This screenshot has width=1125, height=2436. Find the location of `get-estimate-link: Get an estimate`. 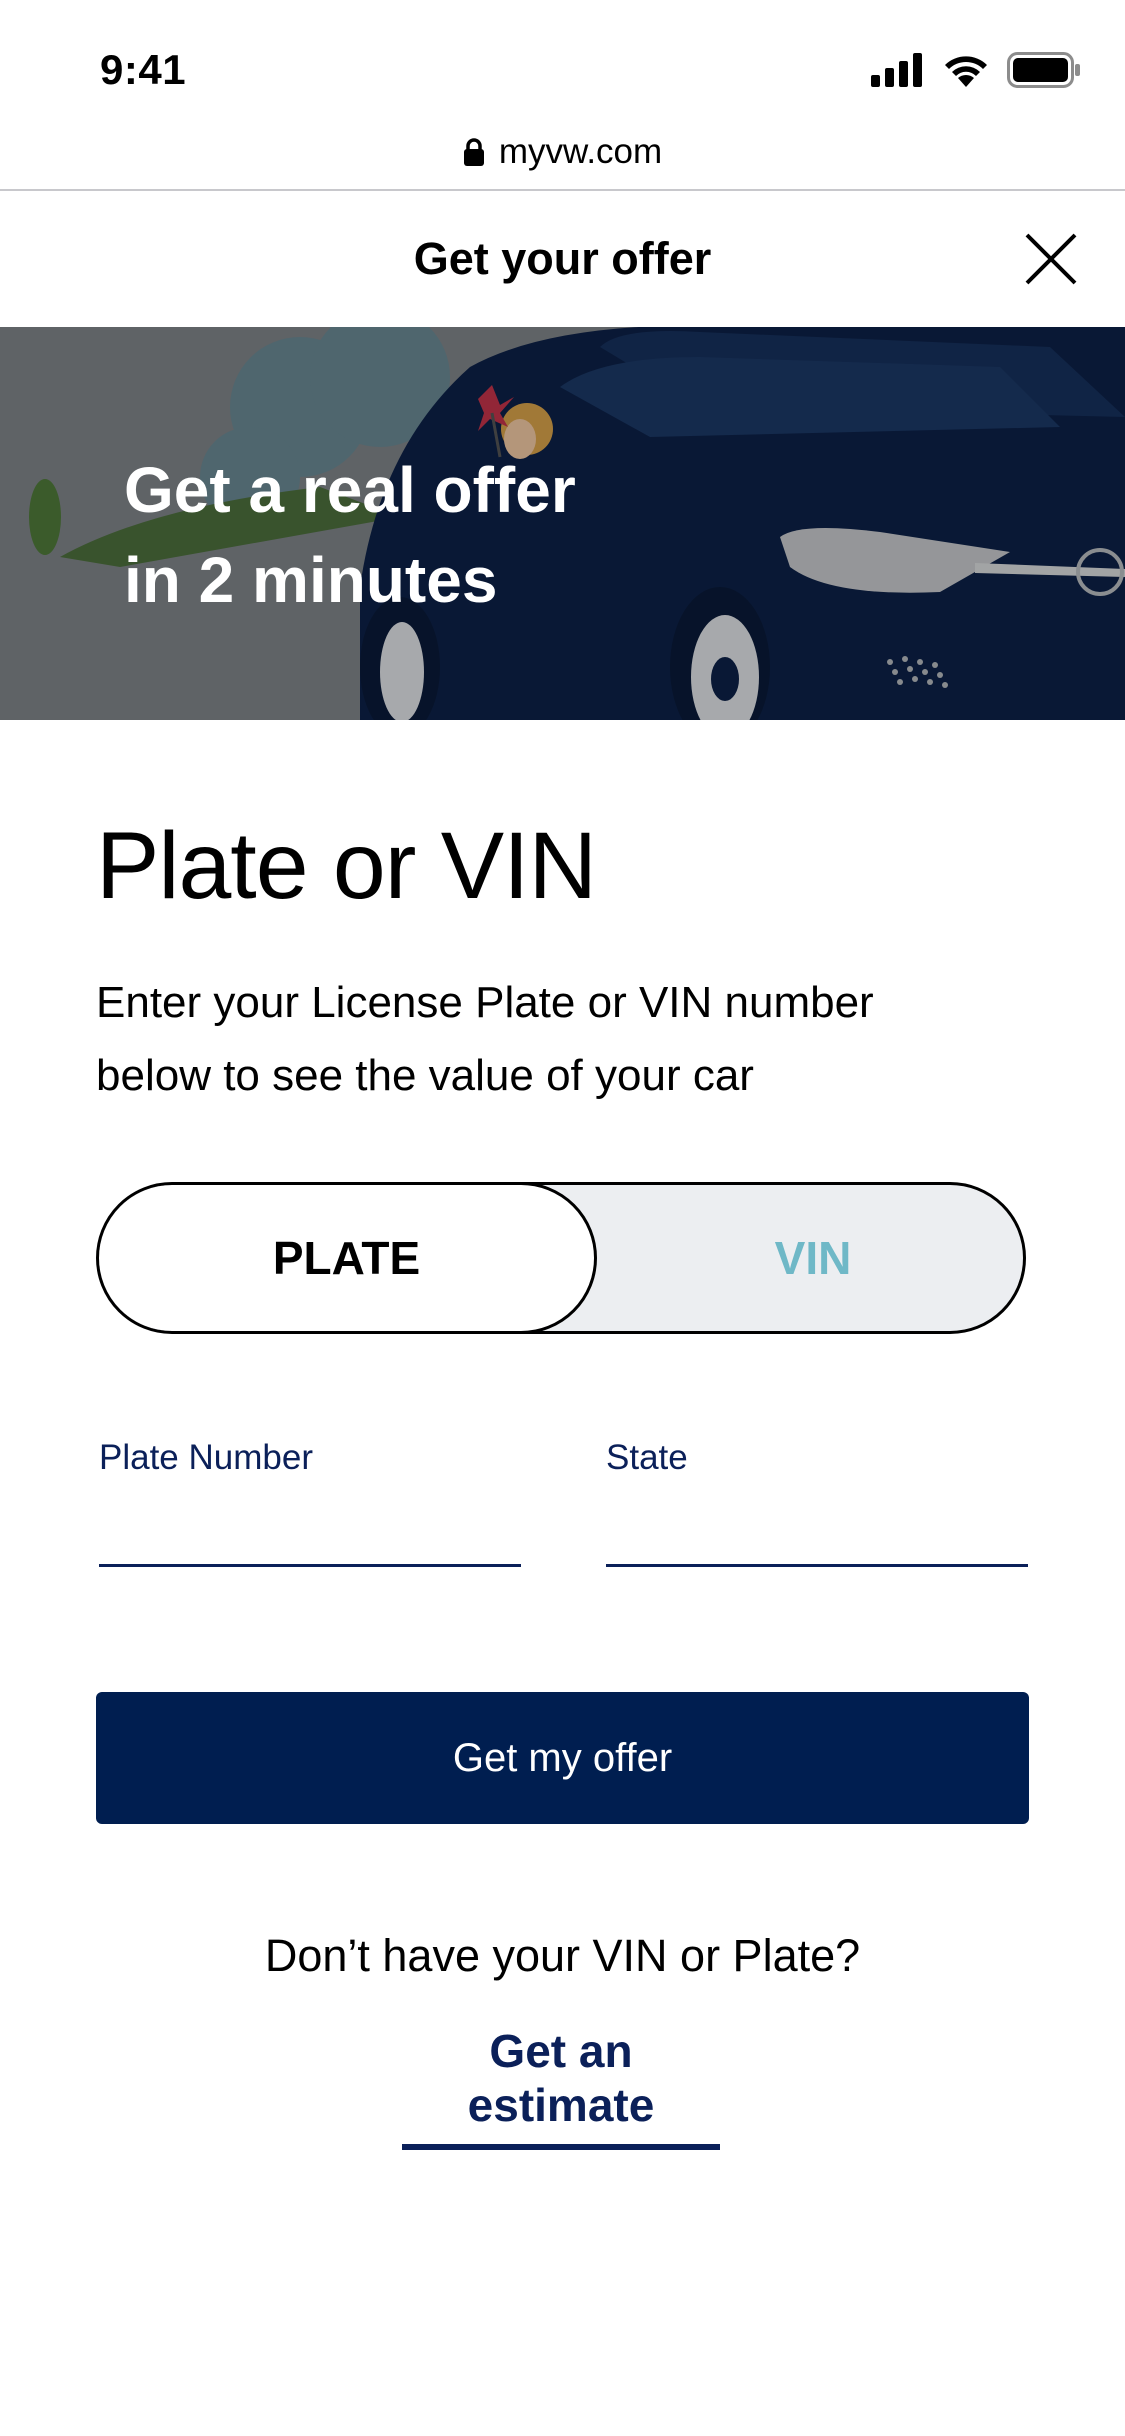

get-estimate-link: Get an estimate is located at coordinates (561, 2087).